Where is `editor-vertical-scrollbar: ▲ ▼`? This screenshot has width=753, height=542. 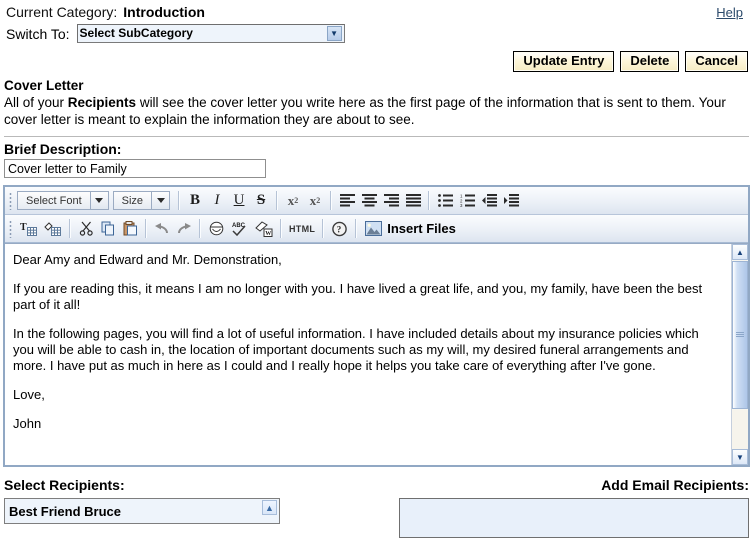 editor-vertical-scrollbar: ▲ ▼ is located at coordinates (739, 354).